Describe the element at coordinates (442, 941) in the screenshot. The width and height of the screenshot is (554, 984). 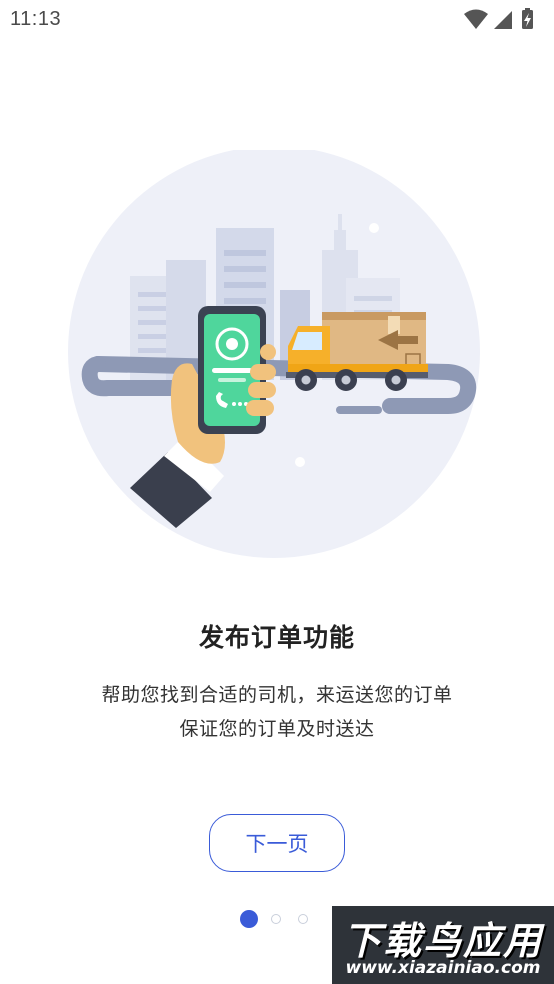
I see `watermark-main-text: 下载鸟应用` at that location.